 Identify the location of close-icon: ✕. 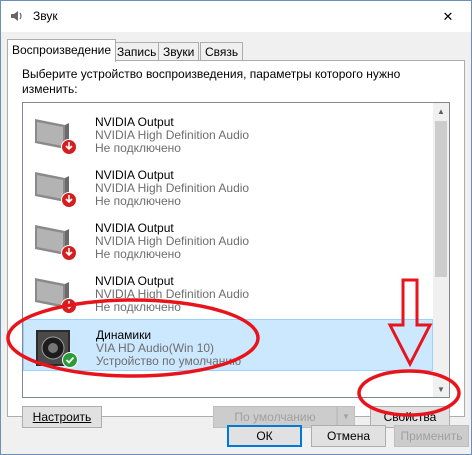
(448, 16).